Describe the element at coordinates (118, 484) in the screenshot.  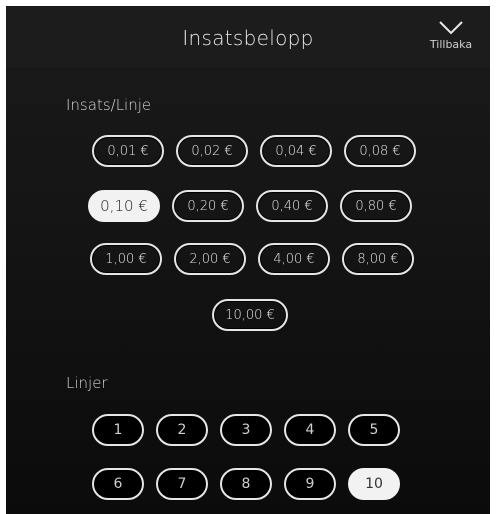
I see `line-option: 6` at that location.